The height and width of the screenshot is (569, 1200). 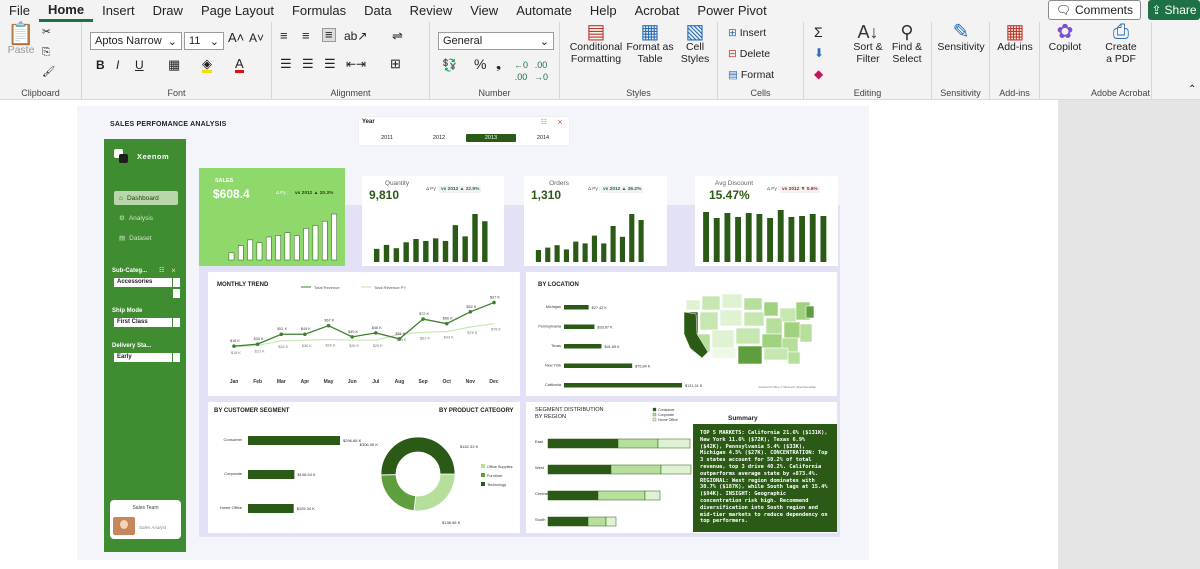 What do you see at coordinates (1174, 10) in the screenshot?
I see `share-button: ⇪ Share` at bounding box center [1174, 10].